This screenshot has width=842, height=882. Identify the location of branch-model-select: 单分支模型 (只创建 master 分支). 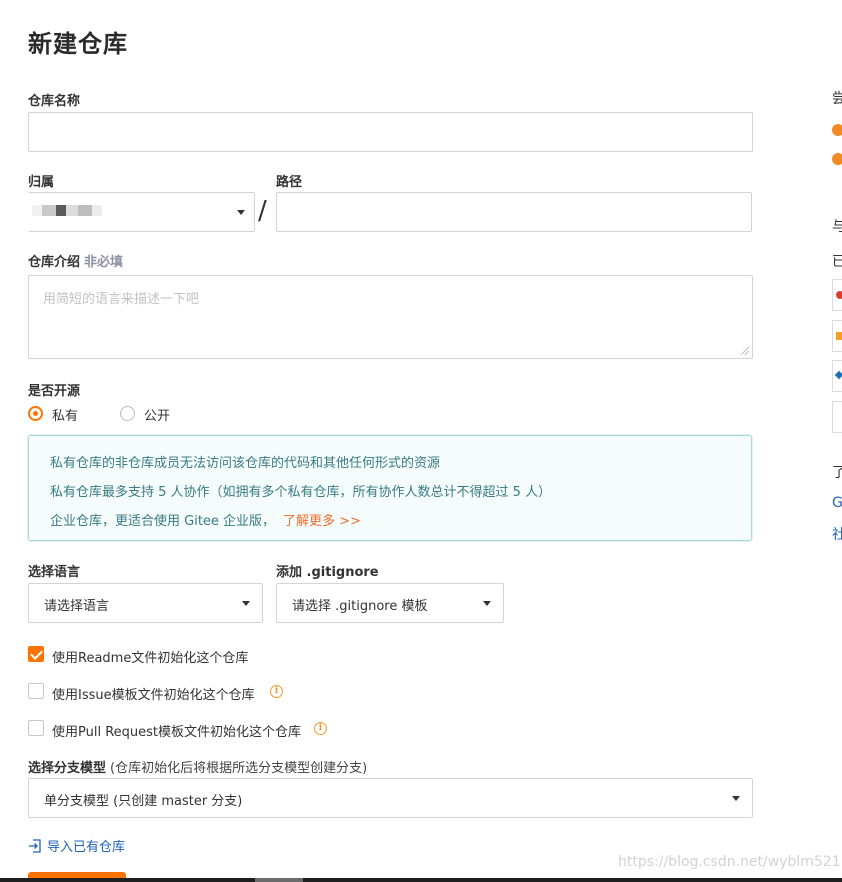
(390, 798).